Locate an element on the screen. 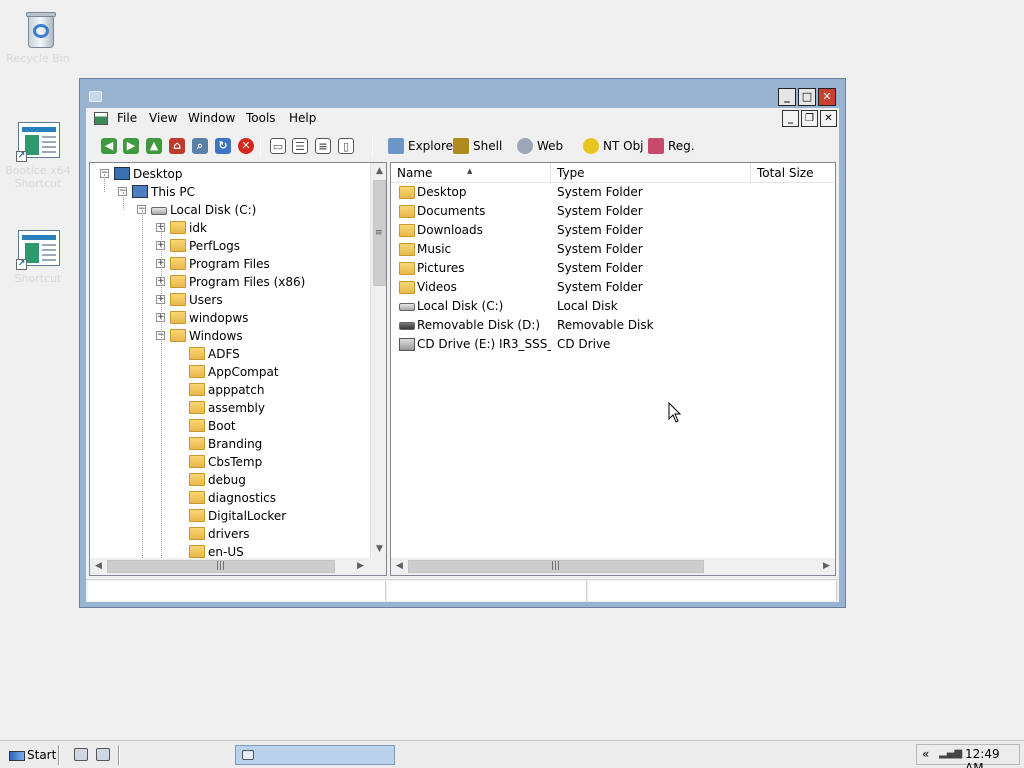 The image size is (1024, 768). child-window-icon is located at coordinates (101, 118).